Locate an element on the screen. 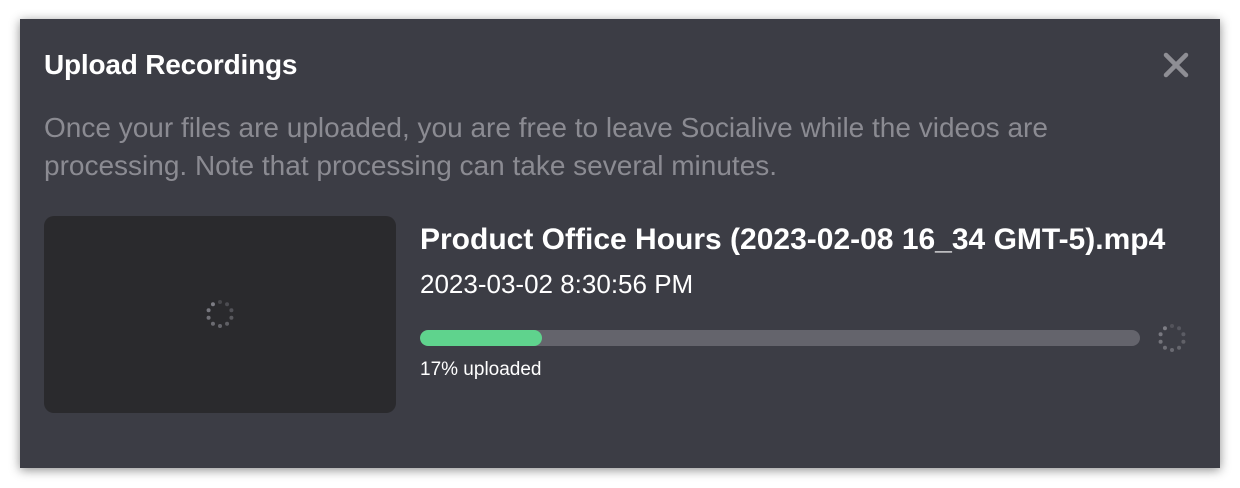 Image resolution: width=1240 pixels, height=488 pixels. close-icon is located at coordinates (1176, 65).